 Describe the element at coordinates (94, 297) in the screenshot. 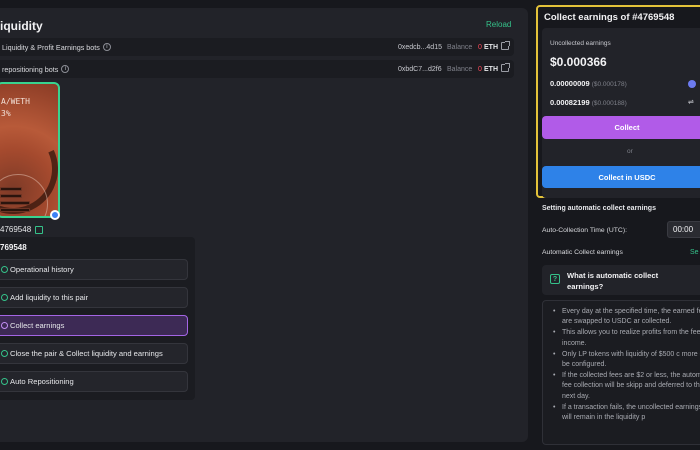

I see `menu-item-add-liquidity: Add liquidity to this pair` at that location.